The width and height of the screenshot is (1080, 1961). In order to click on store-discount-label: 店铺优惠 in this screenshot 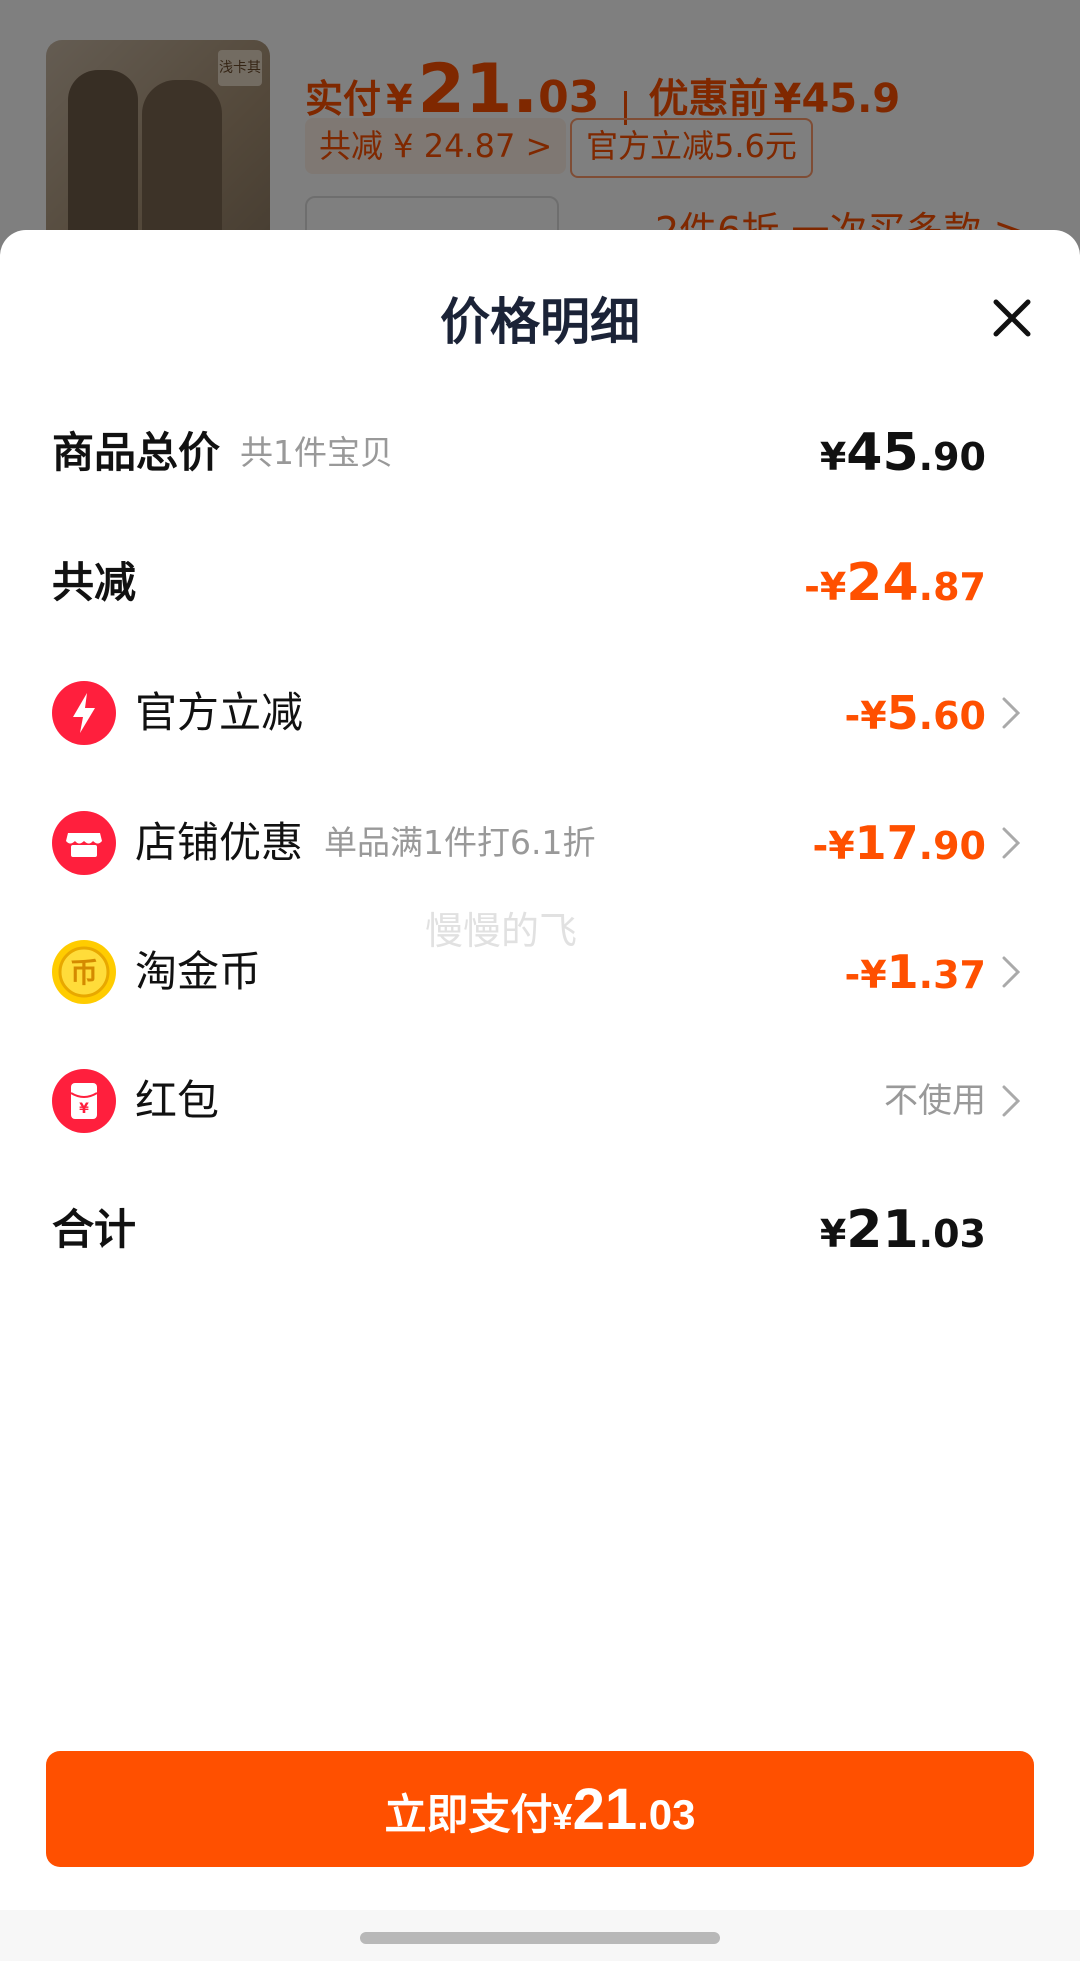, I will do `click(219, 842)`.